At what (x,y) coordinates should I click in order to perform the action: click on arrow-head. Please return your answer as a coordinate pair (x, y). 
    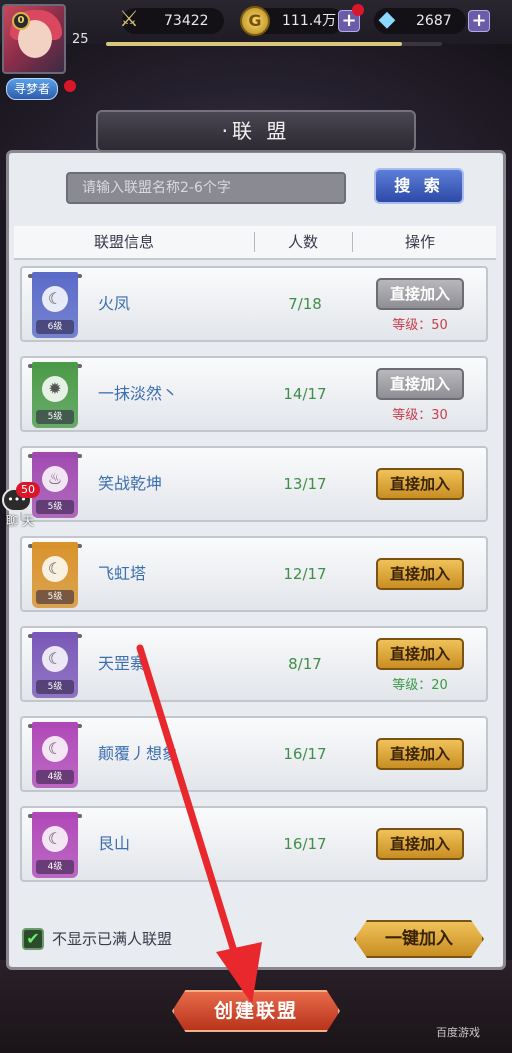
    Looking at the image, I should click on (239, 973).